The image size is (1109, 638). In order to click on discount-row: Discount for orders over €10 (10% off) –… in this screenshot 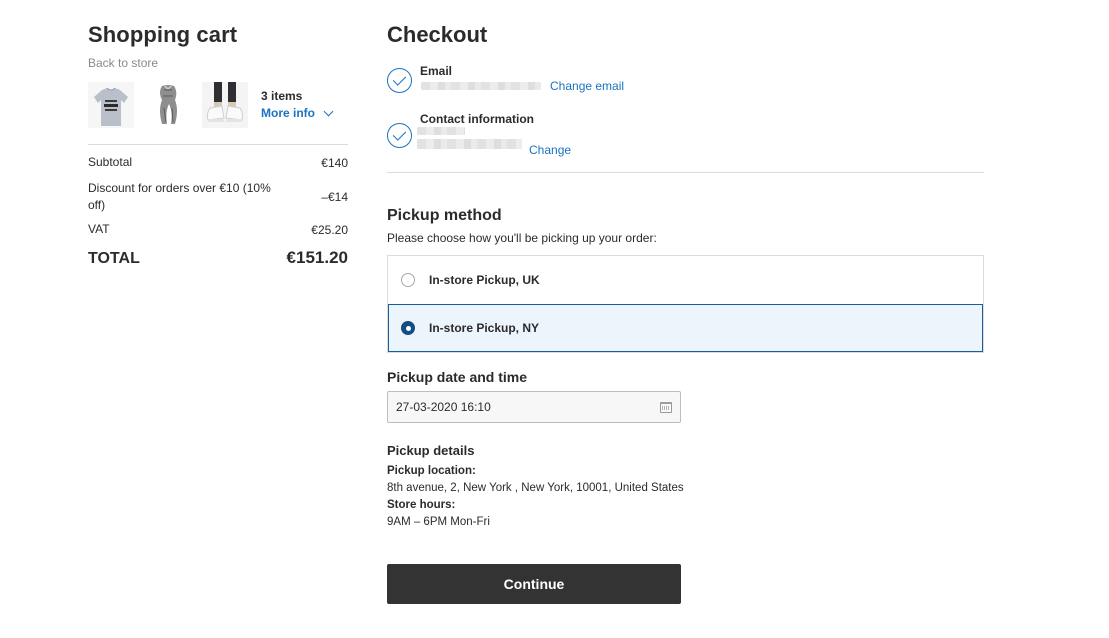, I will do `click(218, 197)`.